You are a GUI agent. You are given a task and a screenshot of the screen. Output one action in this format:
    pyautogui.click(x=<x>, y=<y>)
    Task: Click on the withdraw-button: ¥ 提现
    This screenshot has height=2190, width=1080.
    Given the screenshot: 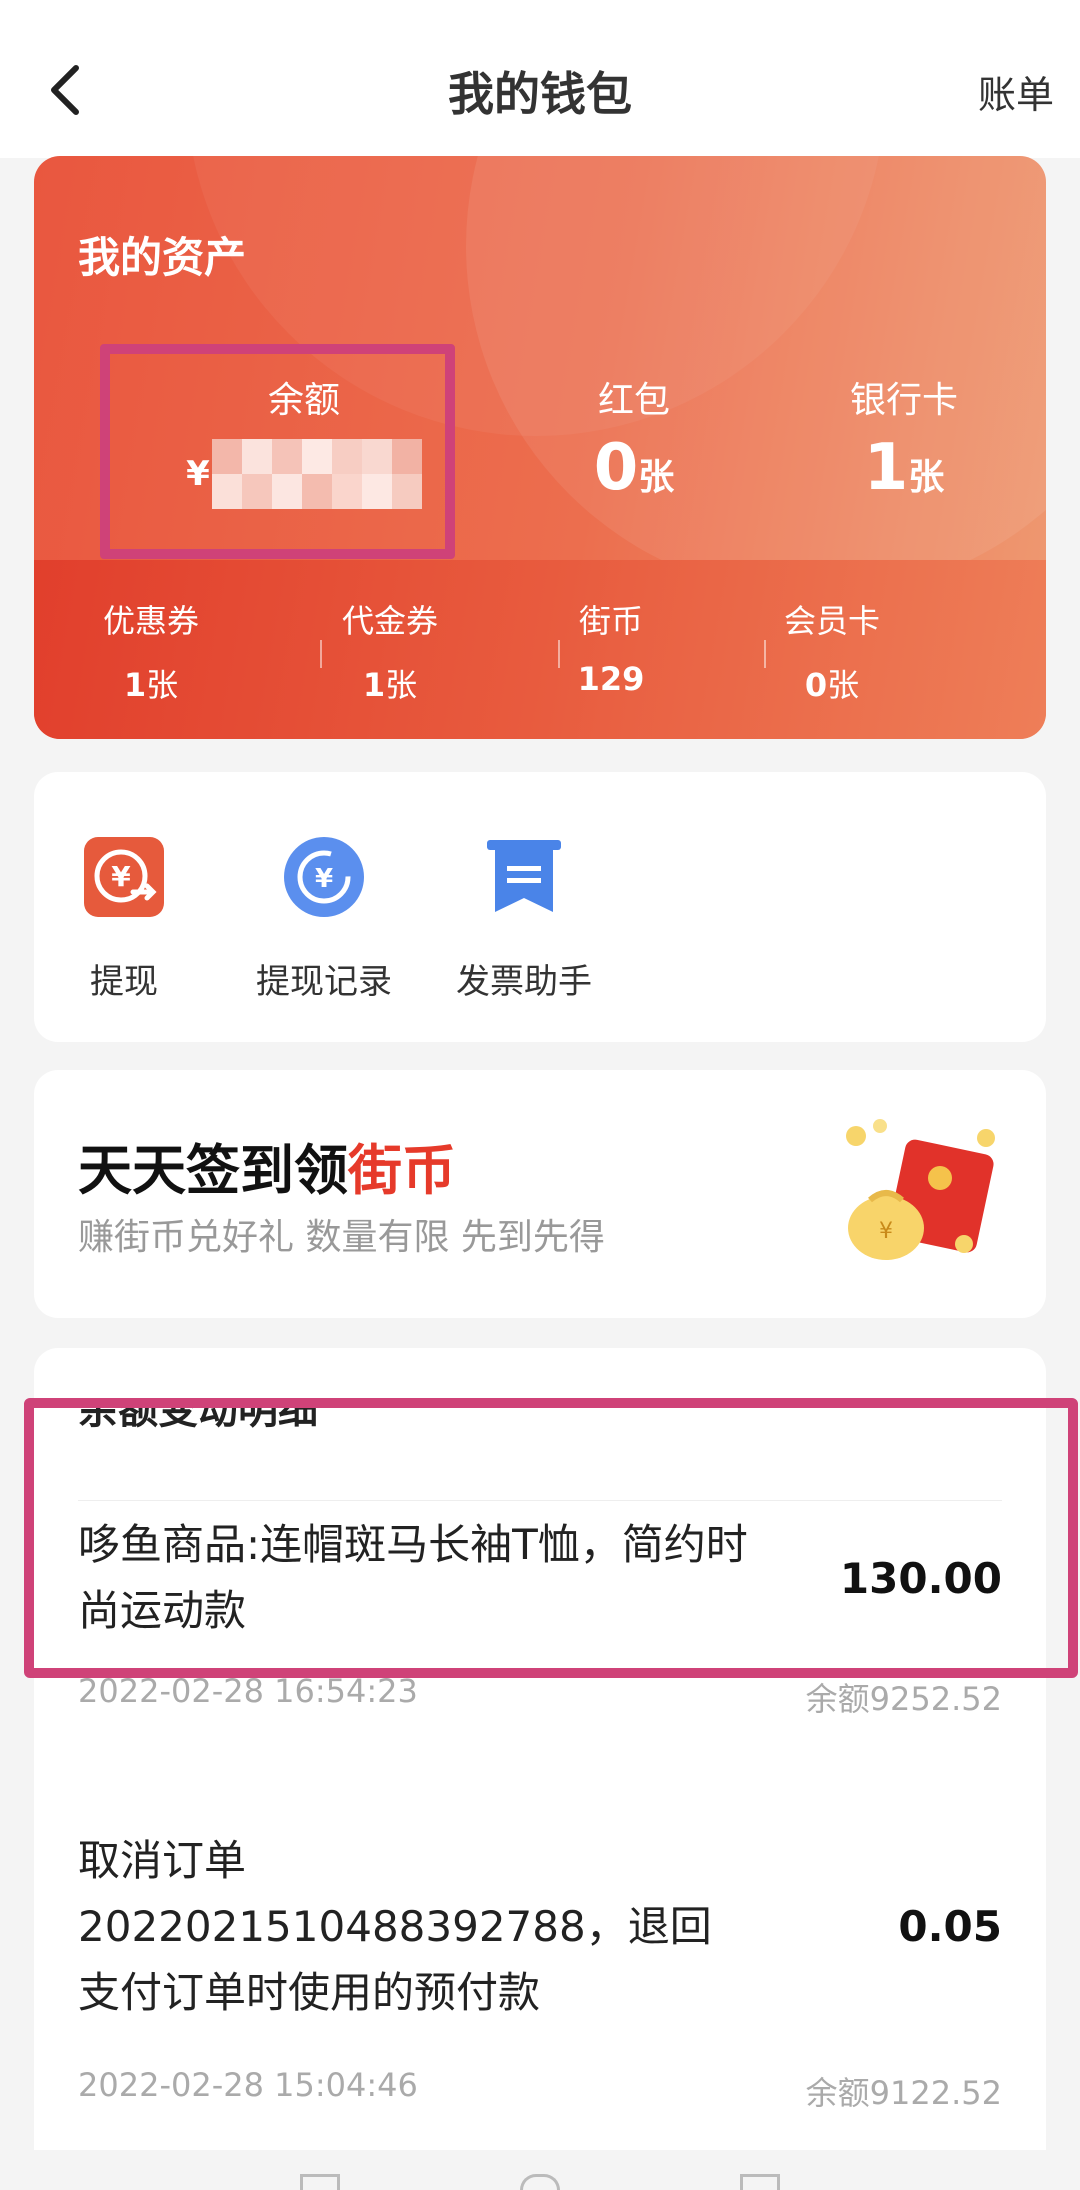 What is the action you would take?
    pyautogui.click(x=124, y=918)
    